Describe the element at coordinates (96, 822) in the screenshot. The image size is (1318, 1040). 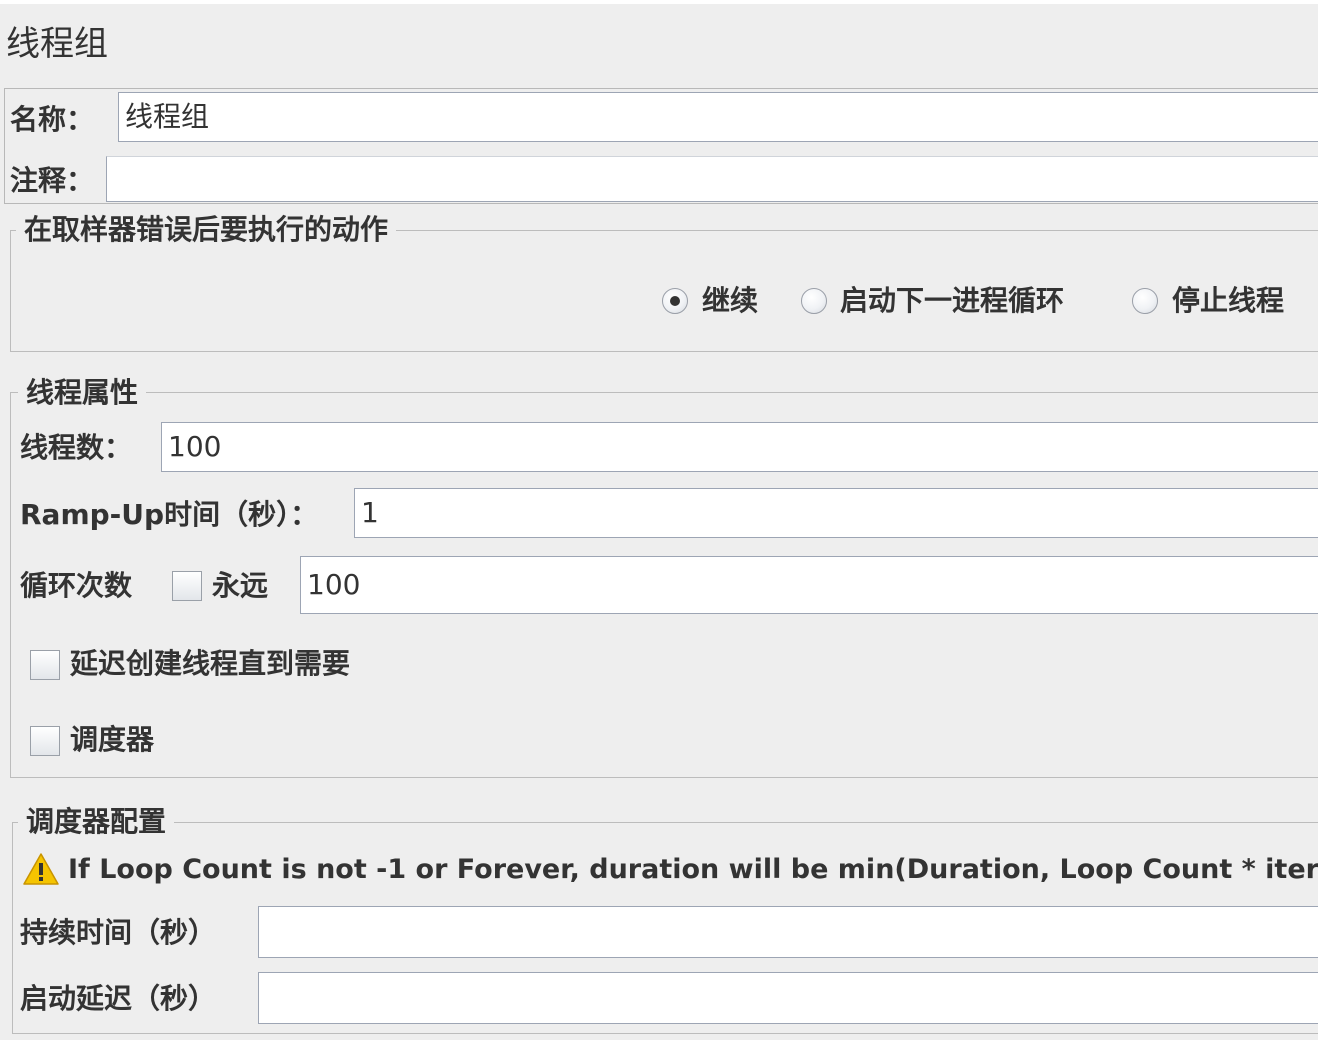
I see `scheduler-config-legend: 调度器配置` at that location.